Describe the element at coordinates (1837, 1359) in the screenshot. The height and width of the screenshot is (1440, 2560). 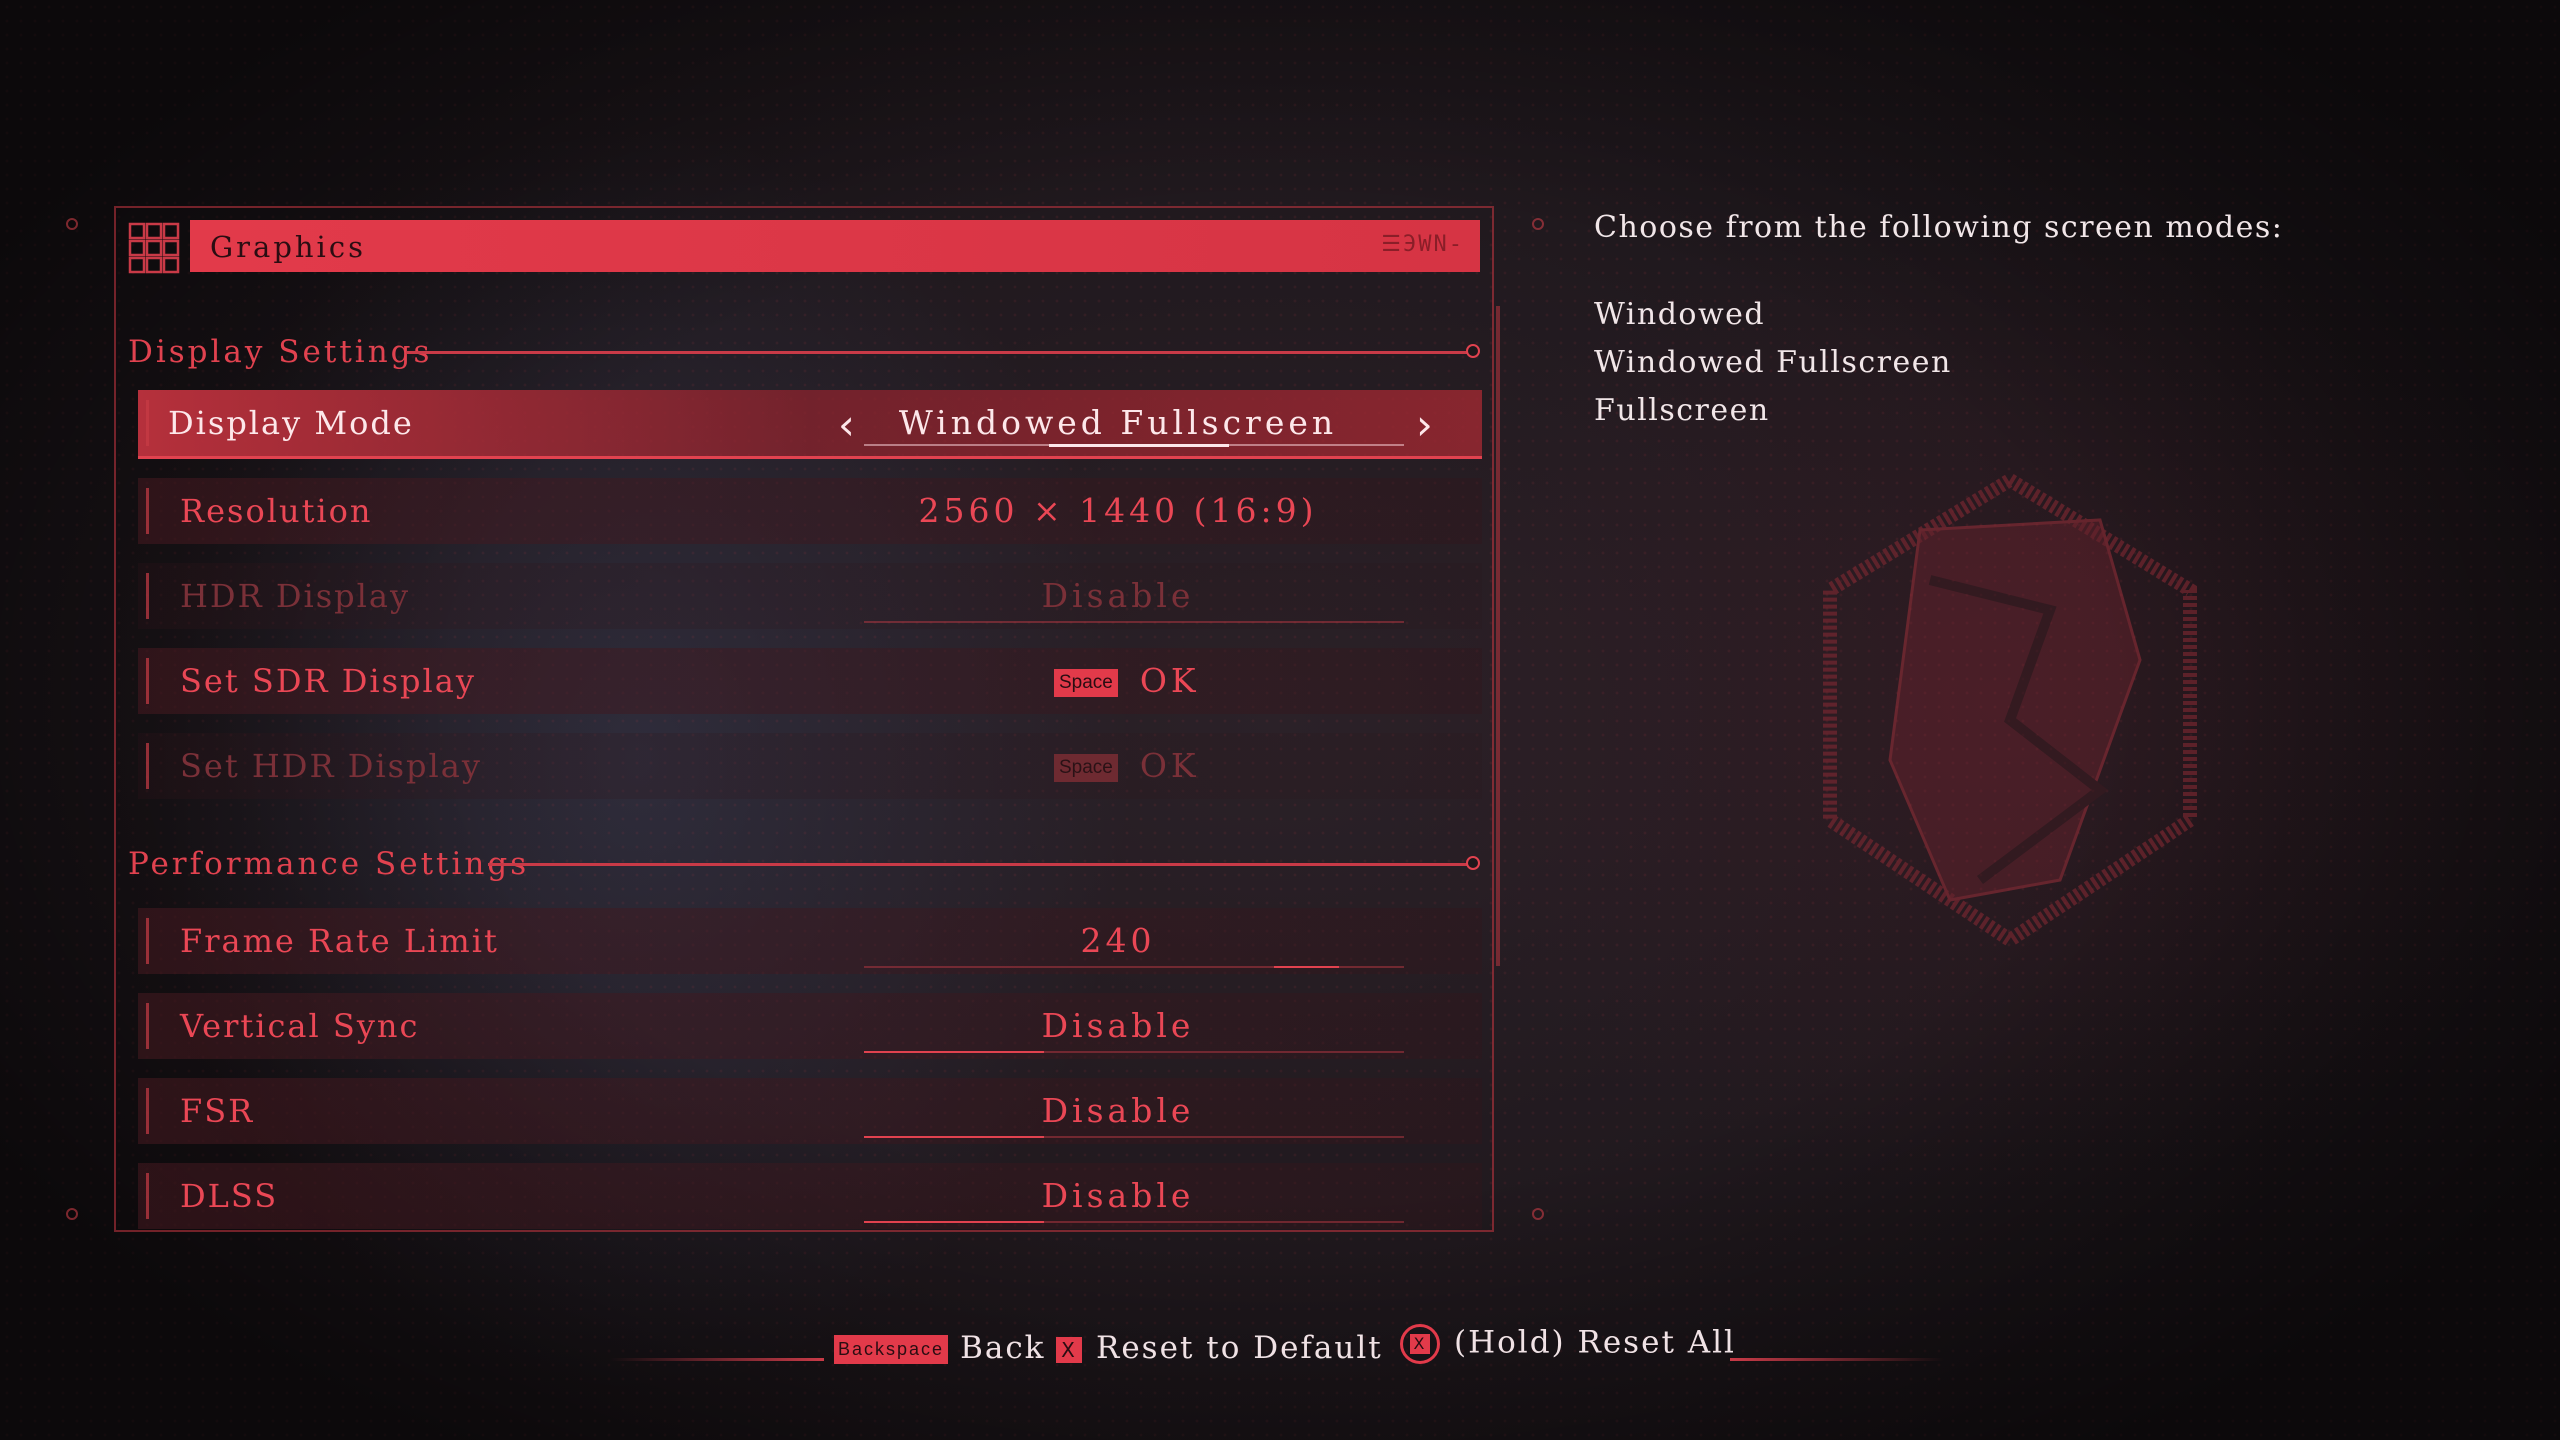
I see `bar-line-right` at that location.